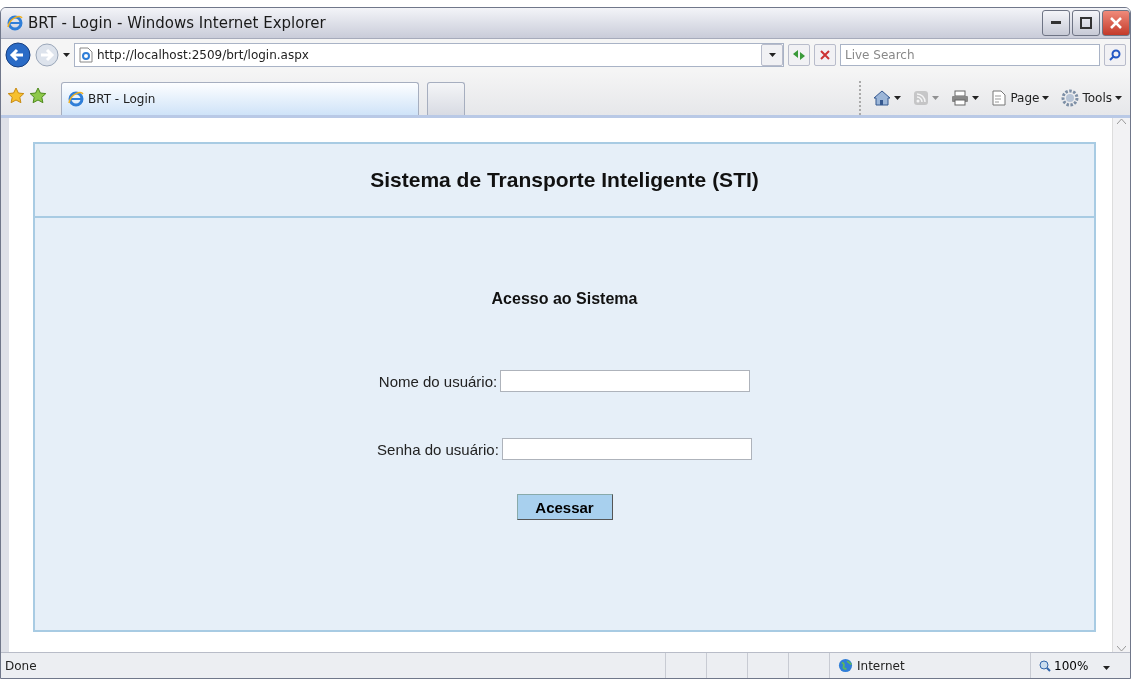 The height and width of the screenshot is (679, 1131). I want to click on scroll-down-icon, so click(1121, 649).